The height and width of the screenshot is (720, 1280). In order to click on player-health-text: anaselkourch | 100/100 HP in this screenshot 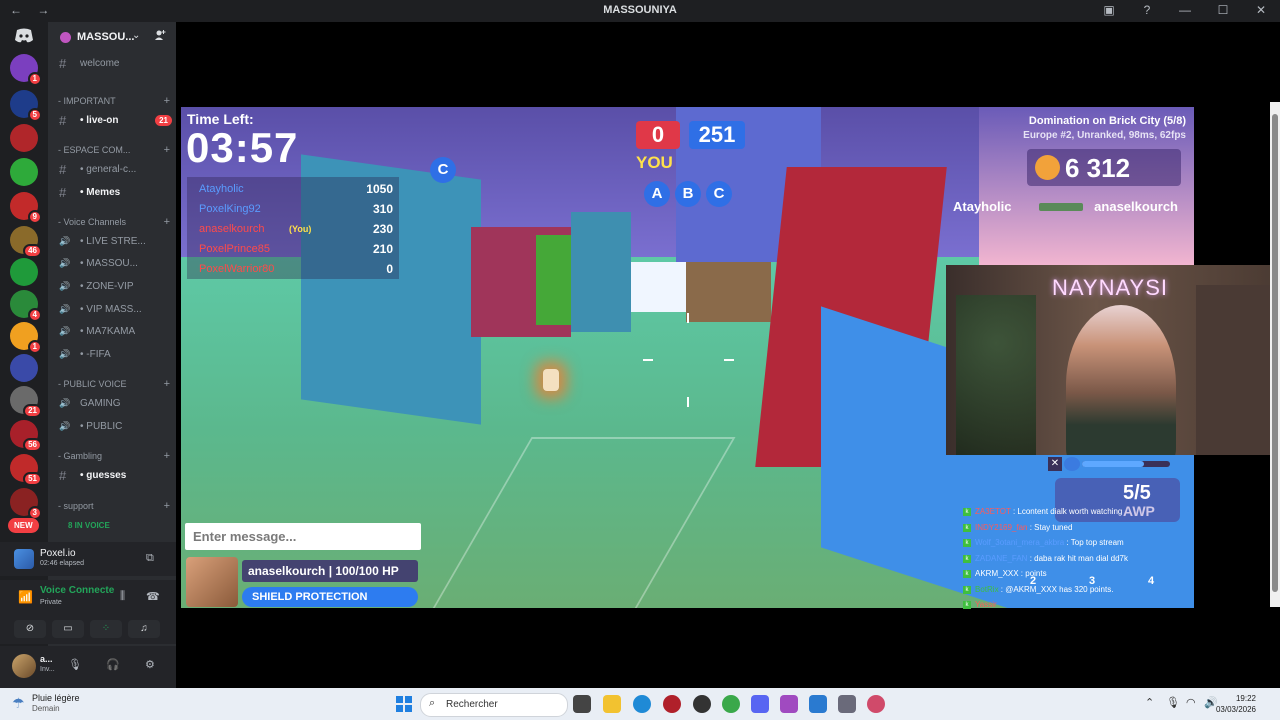, I will do `click(323, 571)`.